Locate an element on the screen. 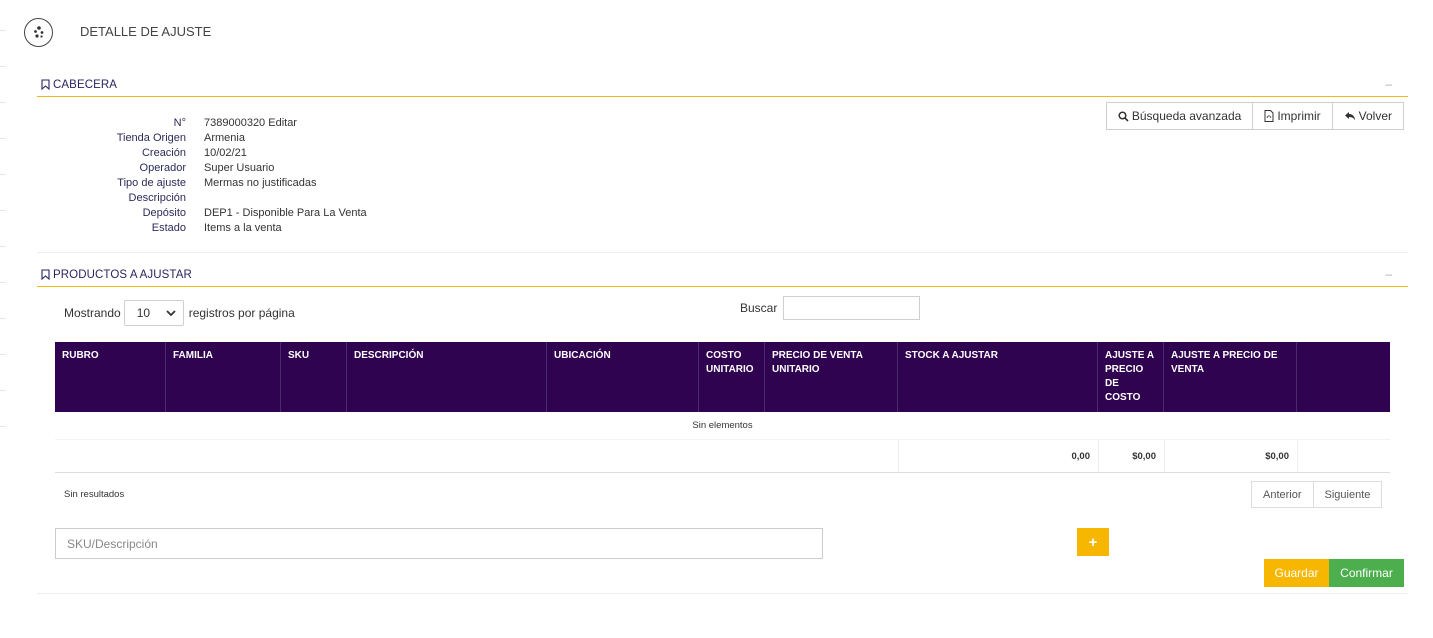  detail-value: 10/02/21 is located at coordinates (225, 153).